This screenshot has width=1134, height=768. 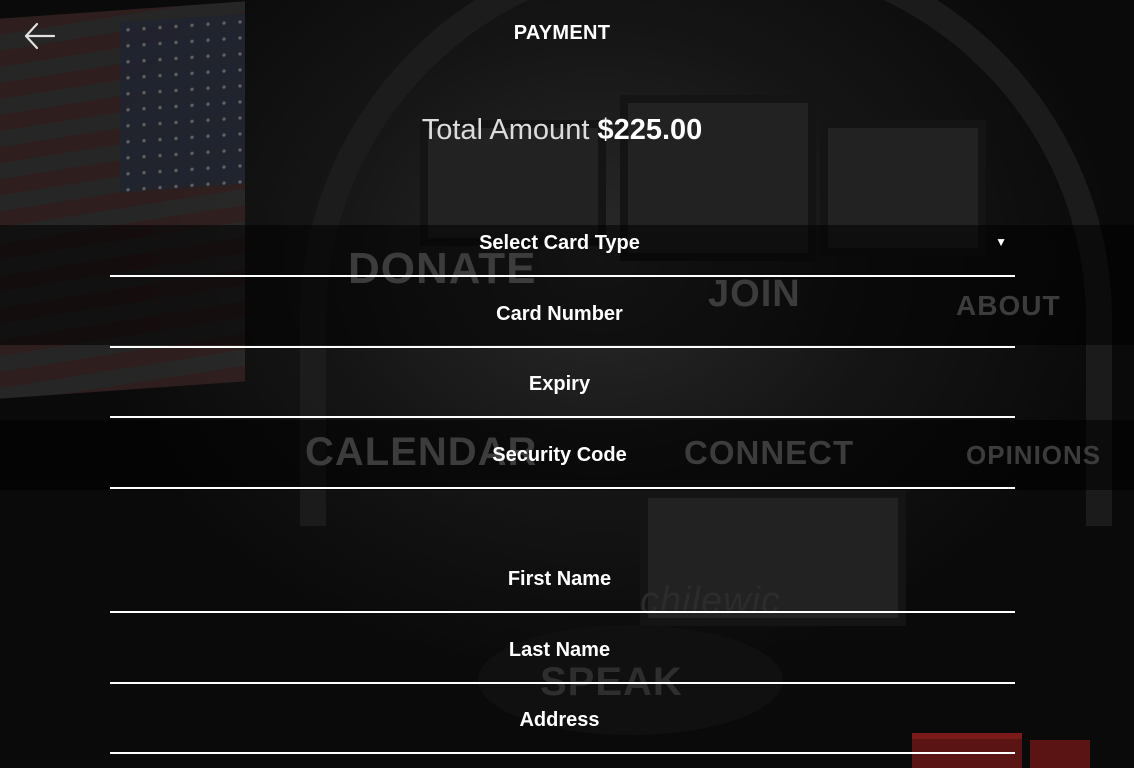 I want to click on first-name-field: First Name, so click(x=562, y=582).